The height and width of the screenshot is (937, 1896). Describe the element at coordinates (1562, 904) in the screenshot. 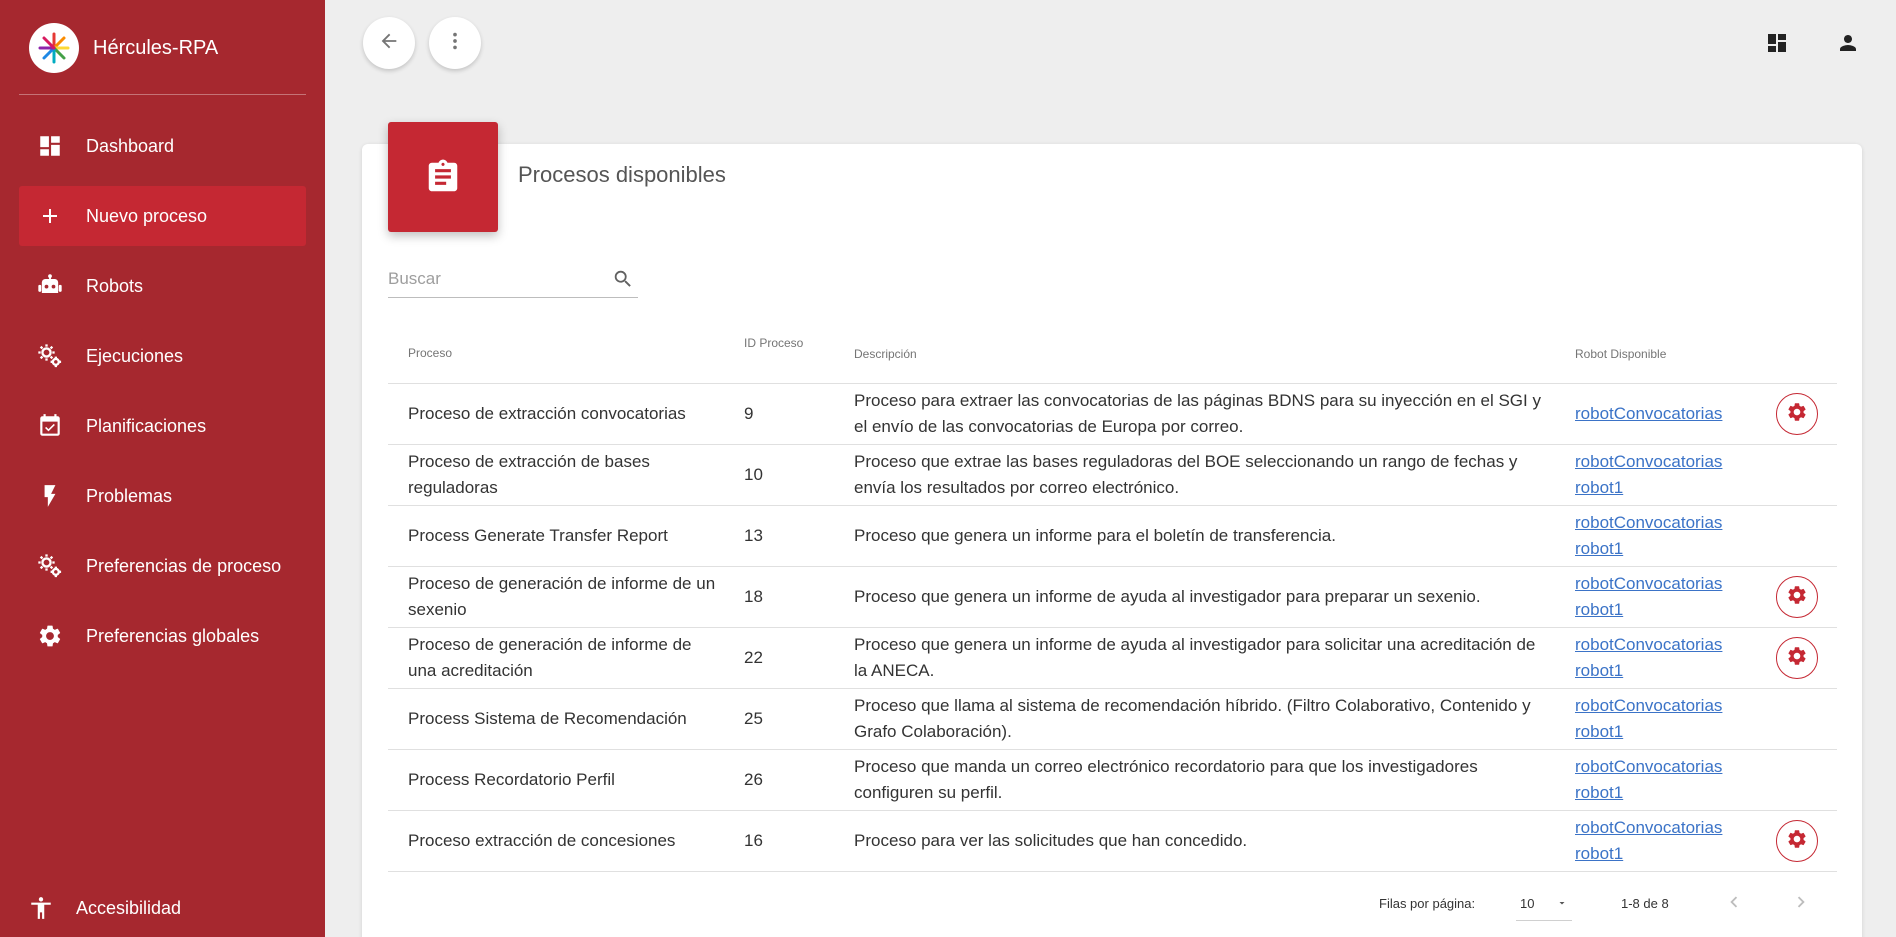

I see `caret-down-icon` at that location.